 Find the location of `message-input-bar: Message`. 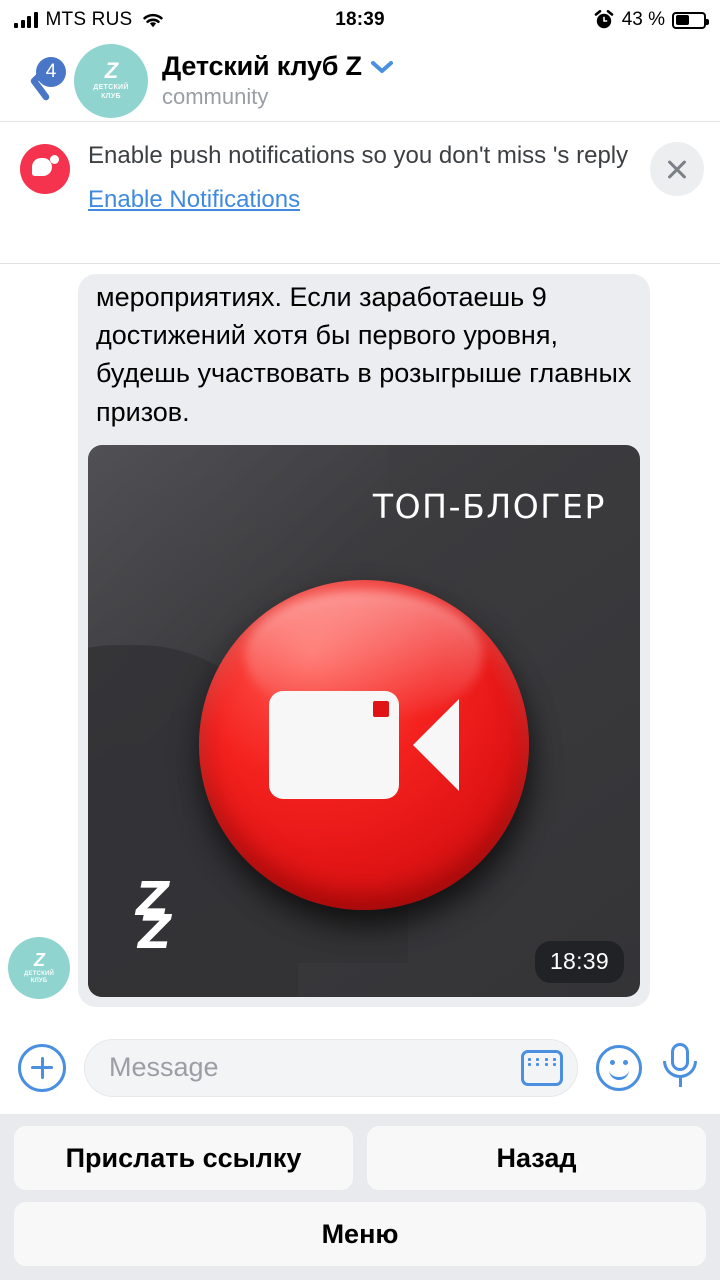

message-input-bar: Message is located at coordinates (360, 1067).